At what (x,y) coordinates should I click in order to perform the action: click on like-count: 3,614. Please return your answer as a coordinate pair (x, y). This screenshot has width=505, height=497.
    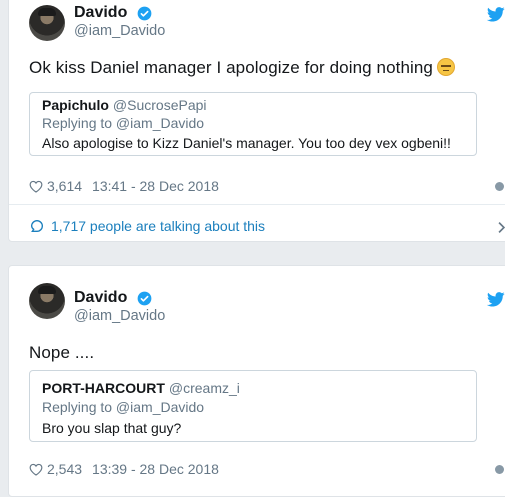
    Looking at the image, I should click on (64, 186).